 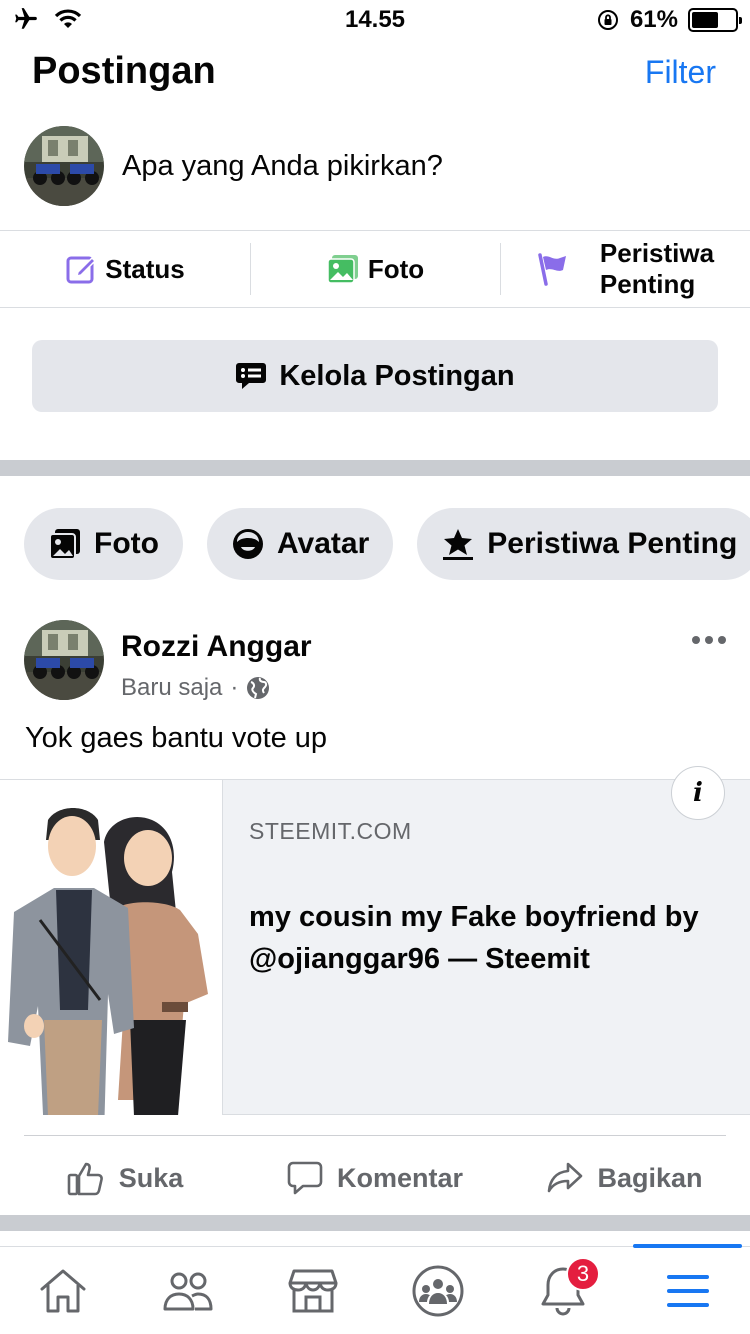 I want to click on chip-life-event-label: Peristiwa Penting, so click(x=612, y=543).